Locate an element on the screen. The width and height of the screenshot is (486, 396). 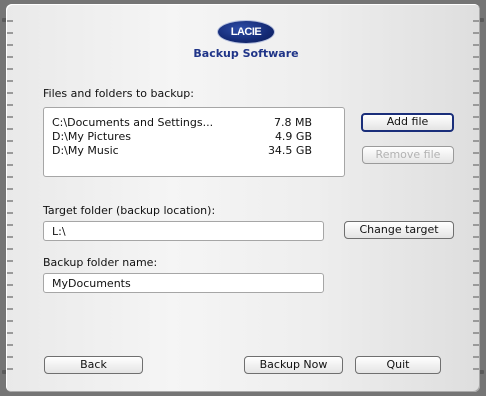
target-folder-value: L:\ is located at coordinates (59, 231).